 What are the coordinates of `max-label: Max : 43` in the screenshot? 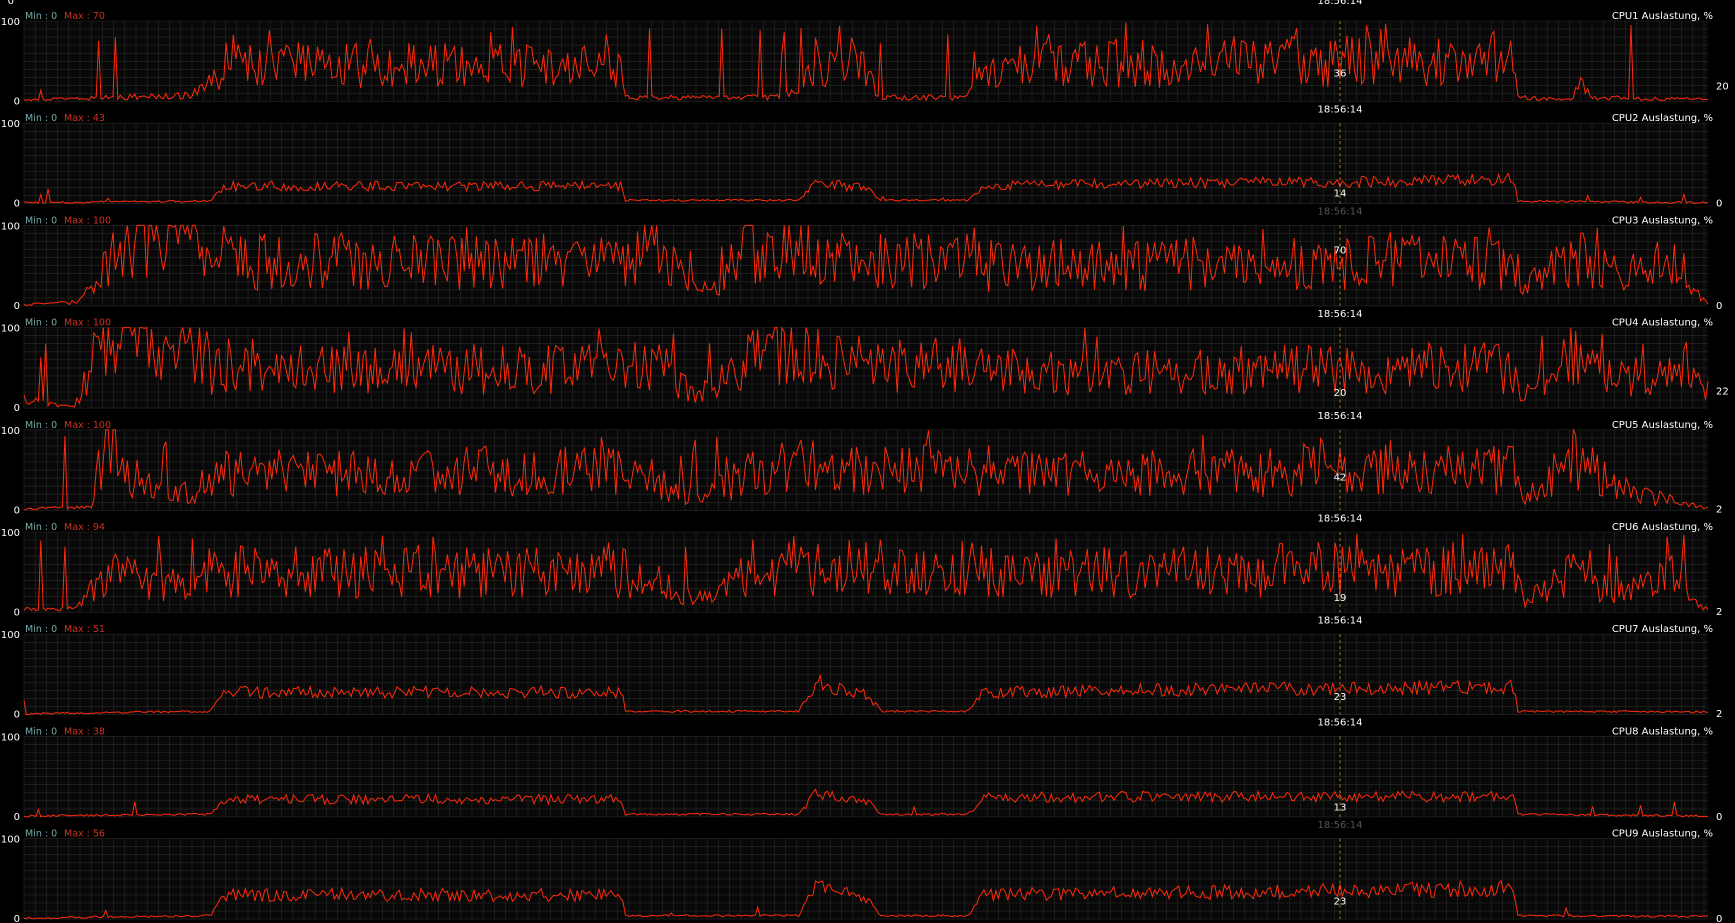 It's located at (84, 118).